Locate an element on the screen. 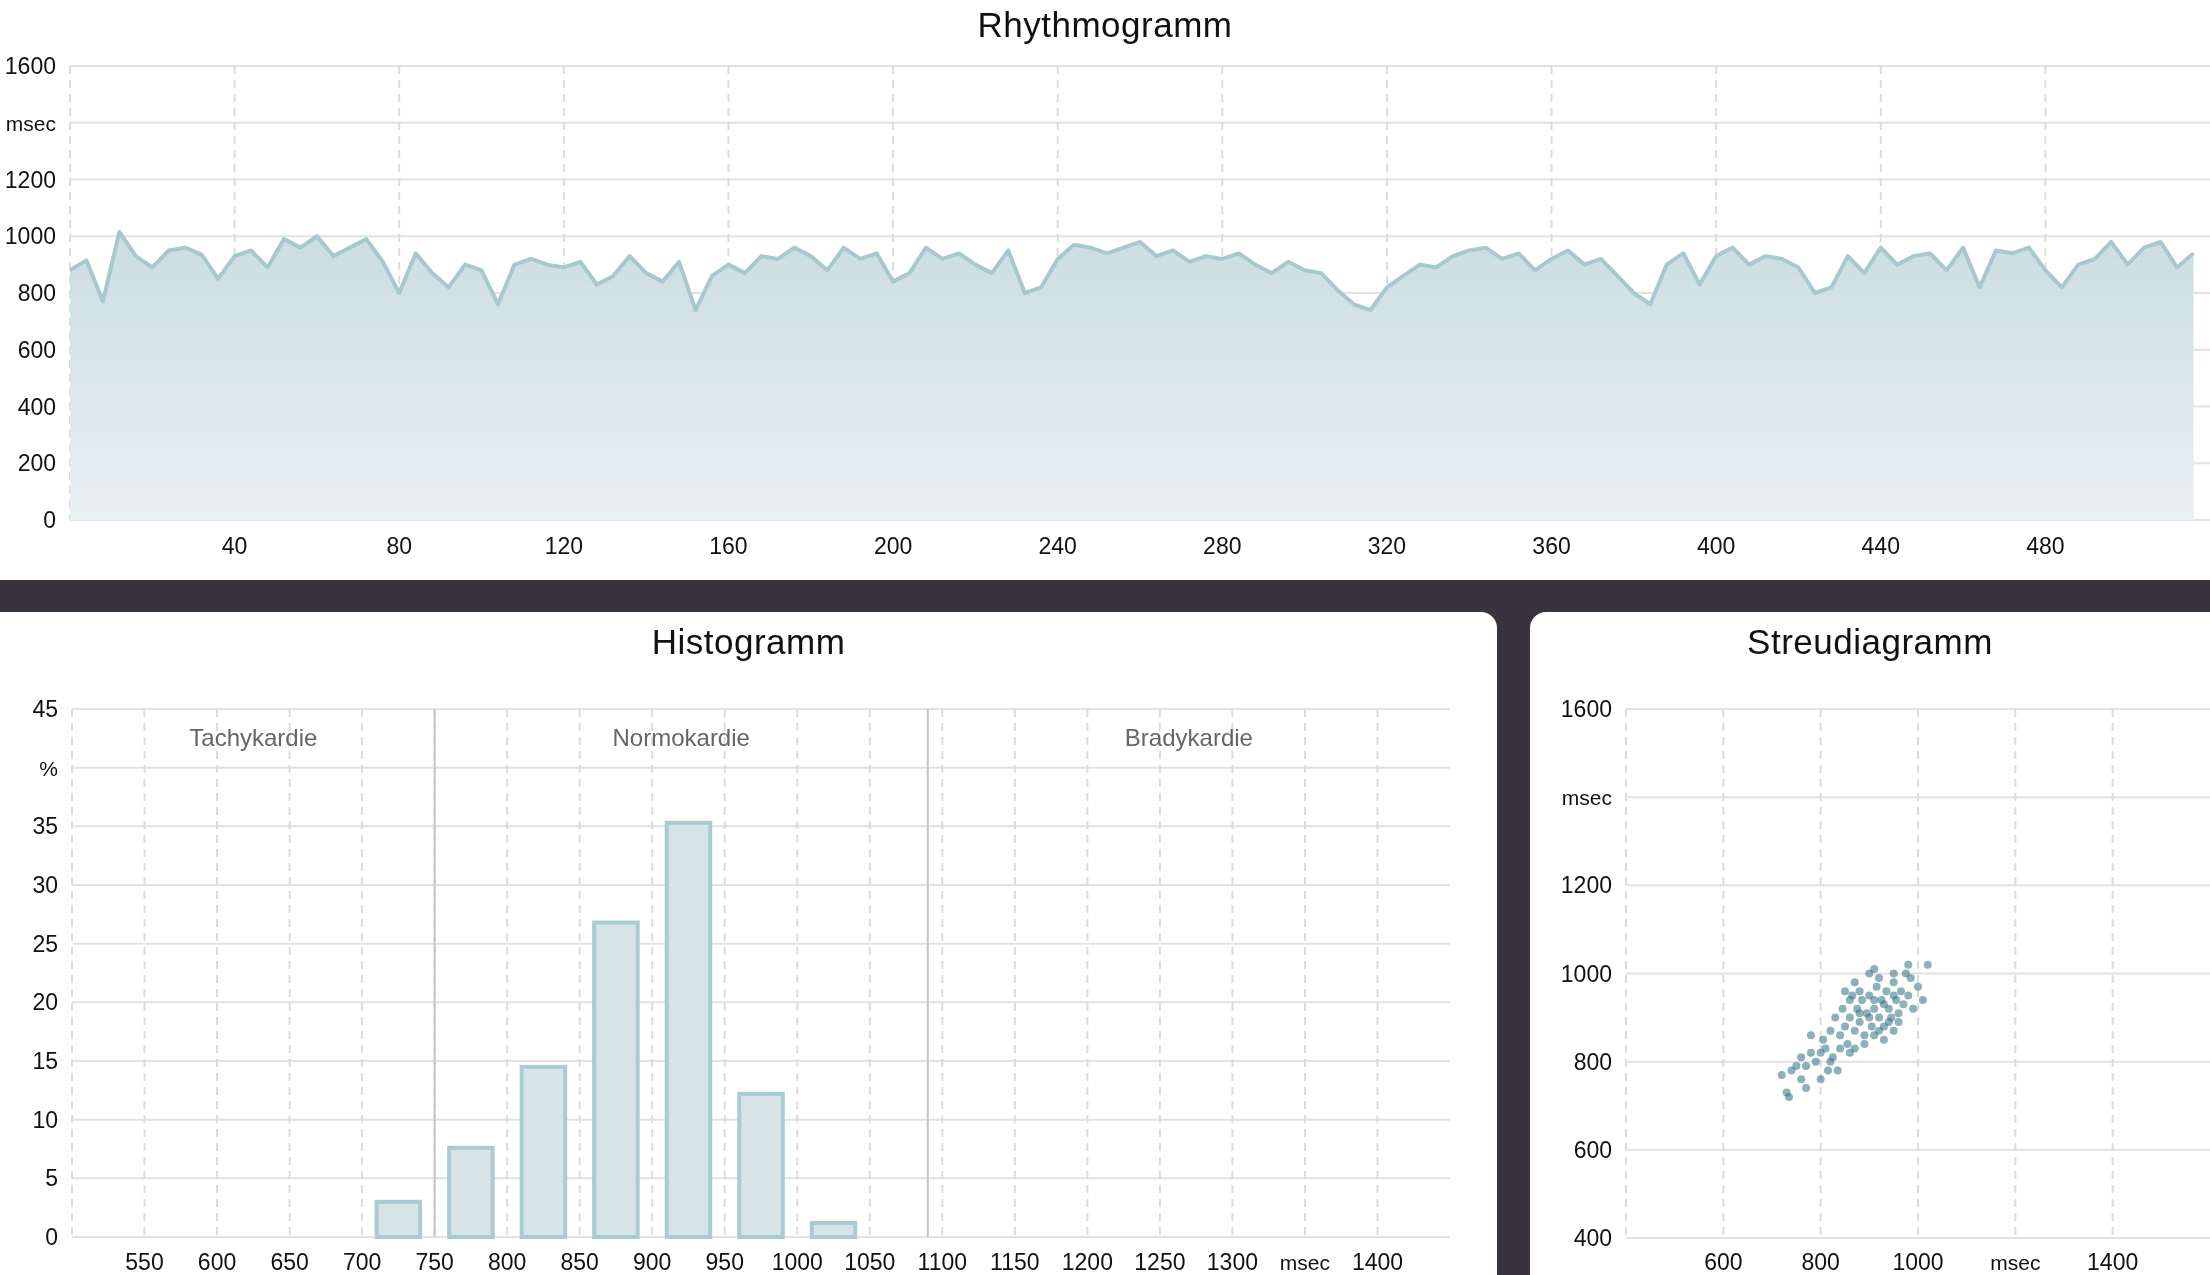  axis-tick-label: 1200 is located at coordinates (1087, 1262).